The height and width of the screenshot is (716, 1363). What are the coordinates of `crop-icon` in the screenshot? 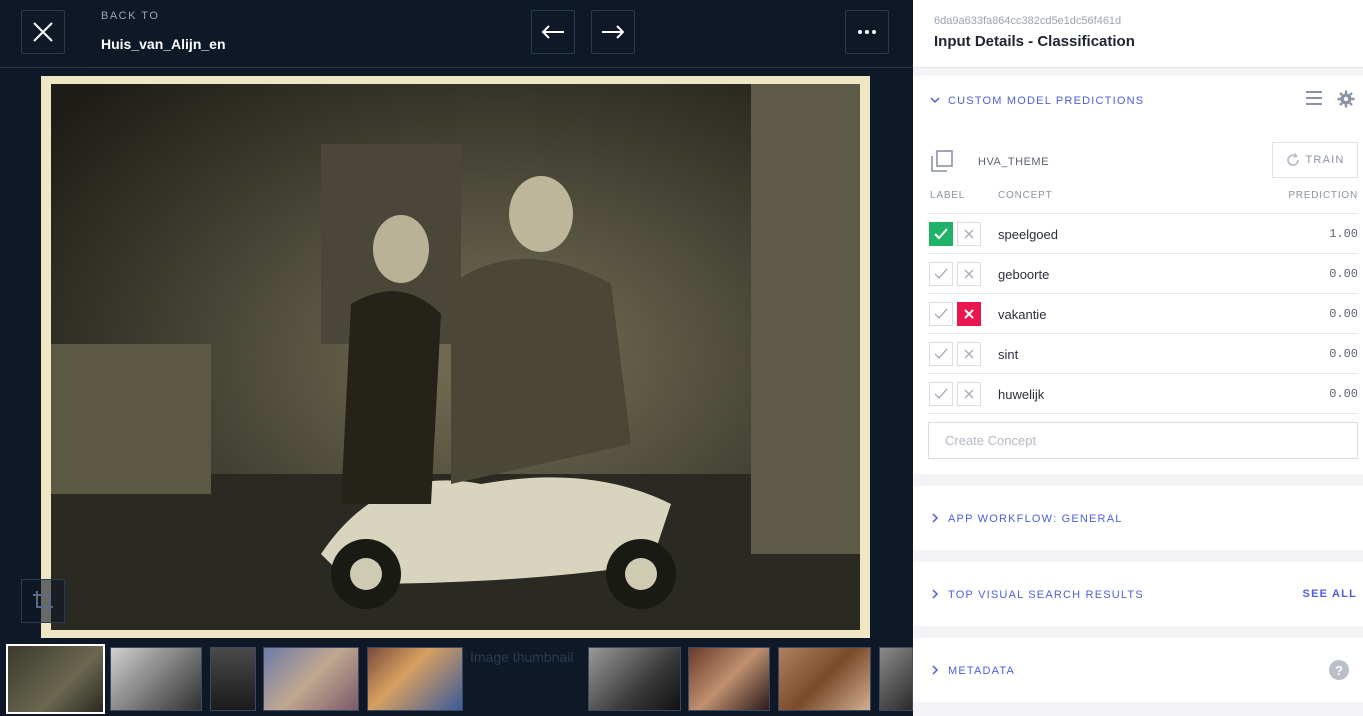 It's located at (43, 601).